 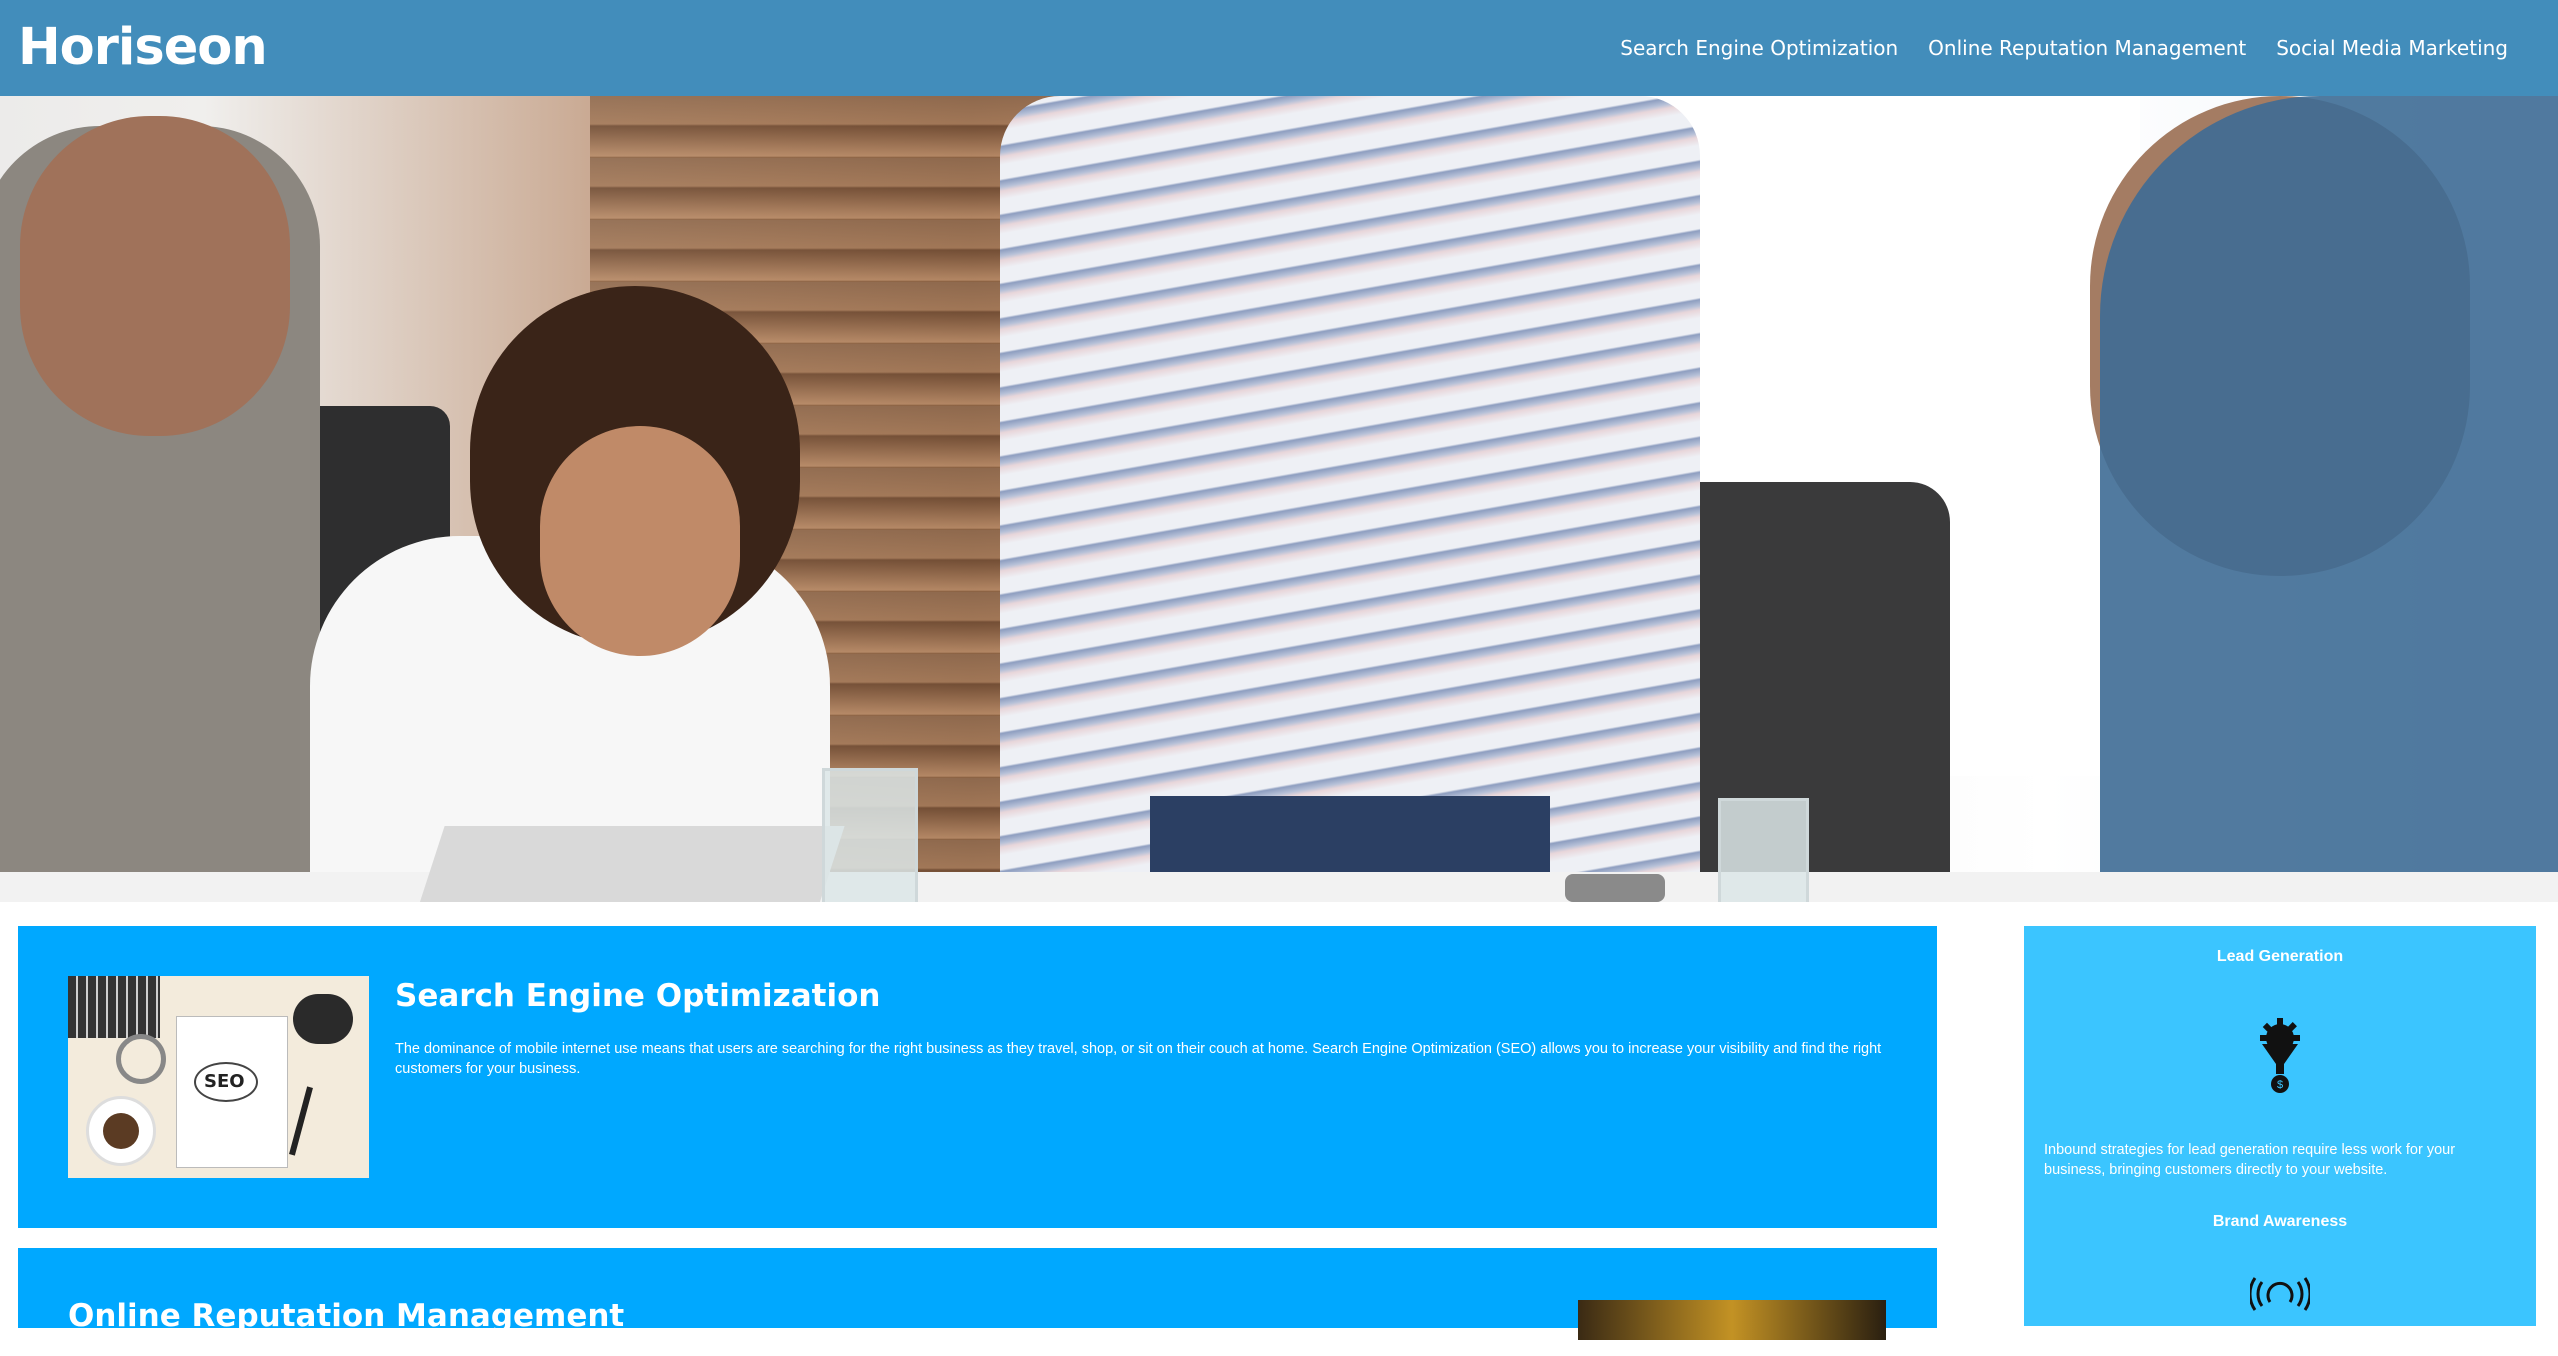 I want to click on lead-generation-title: Lead Generation, so click(x=2280, y=956).